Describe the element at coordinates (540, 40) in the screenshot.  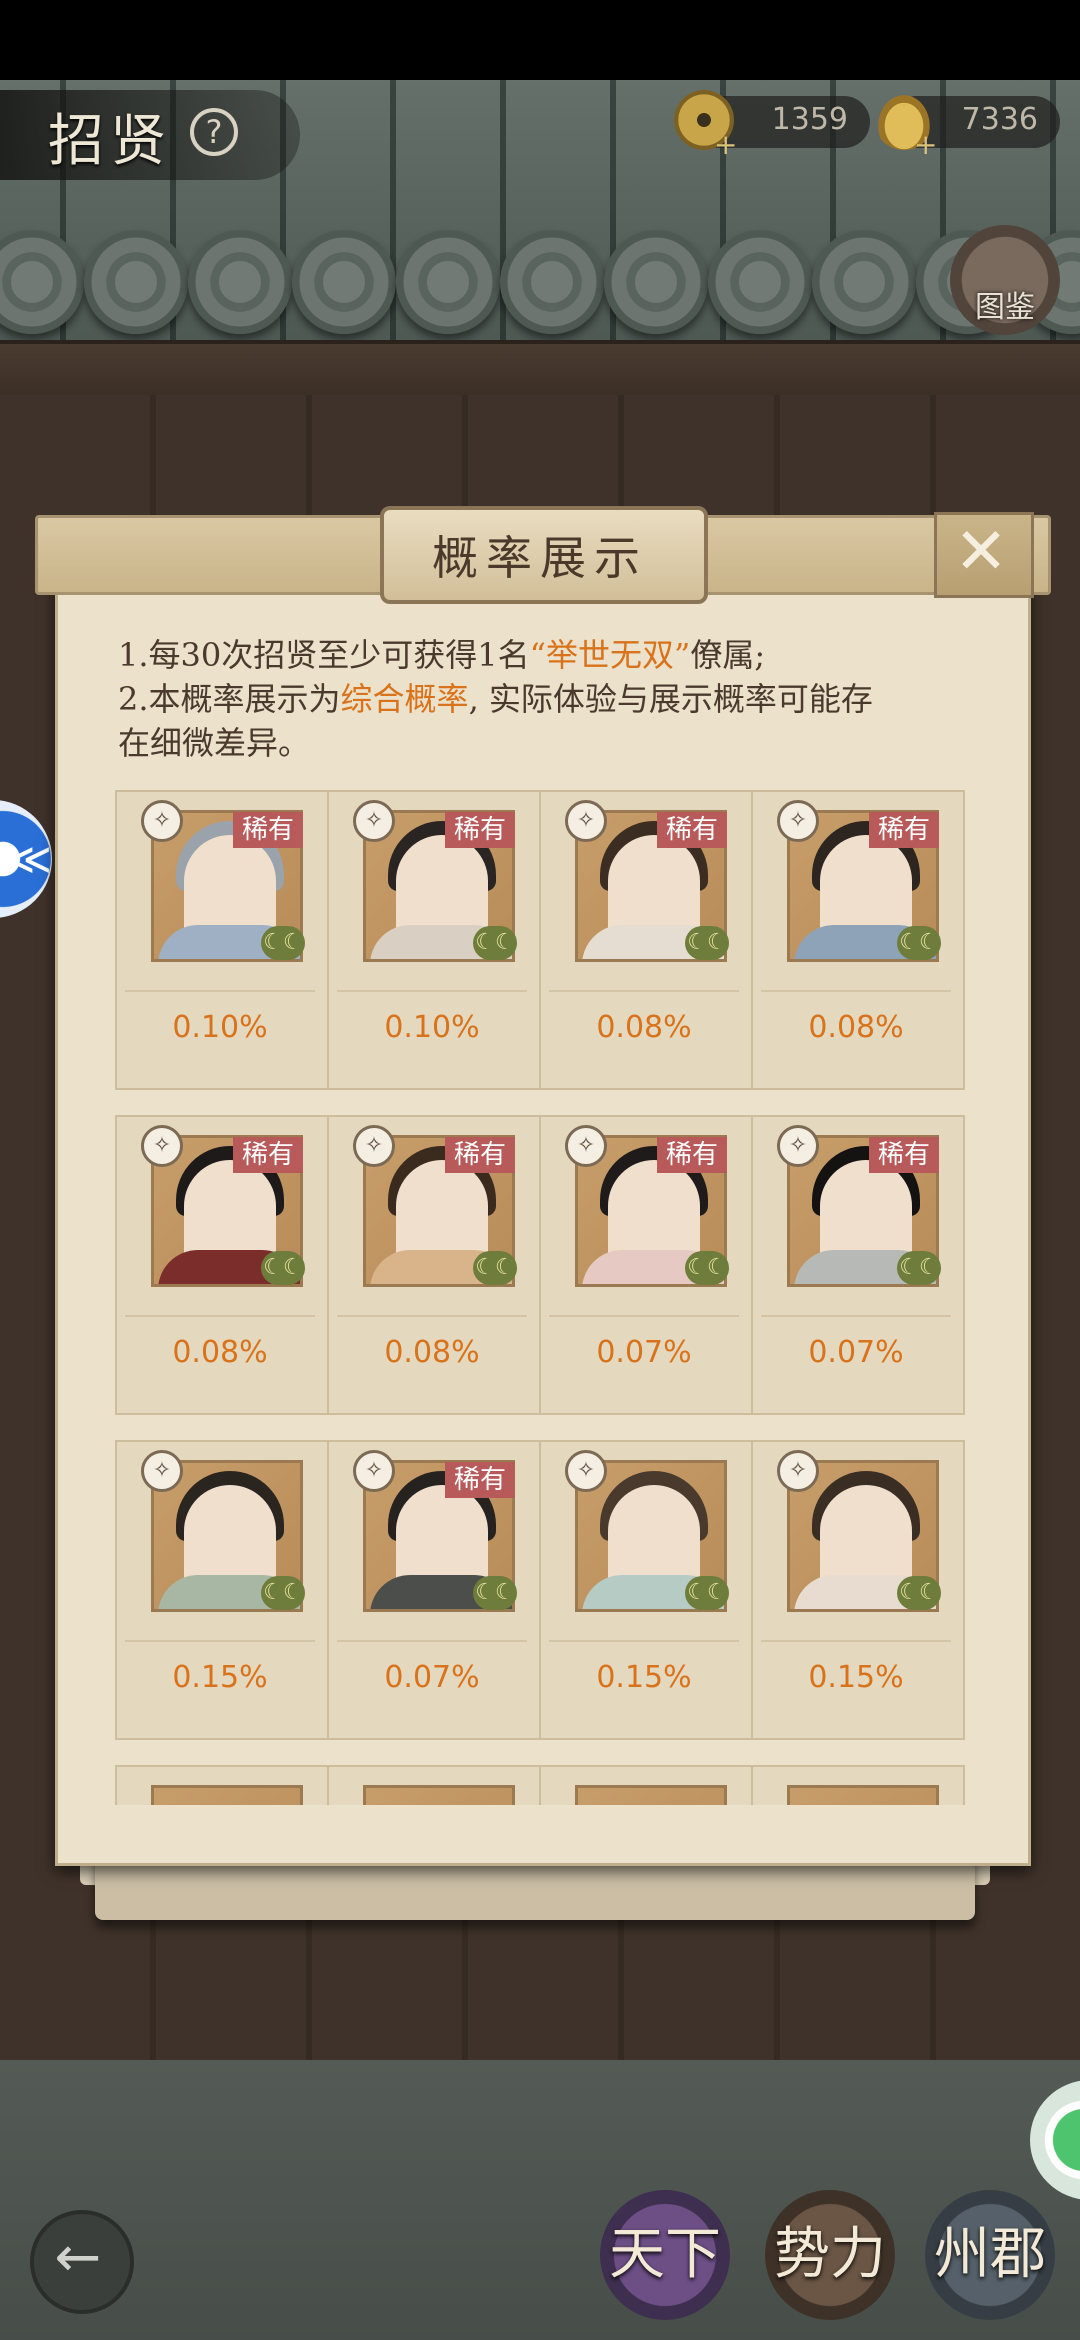
I see `status-bar` at that location.